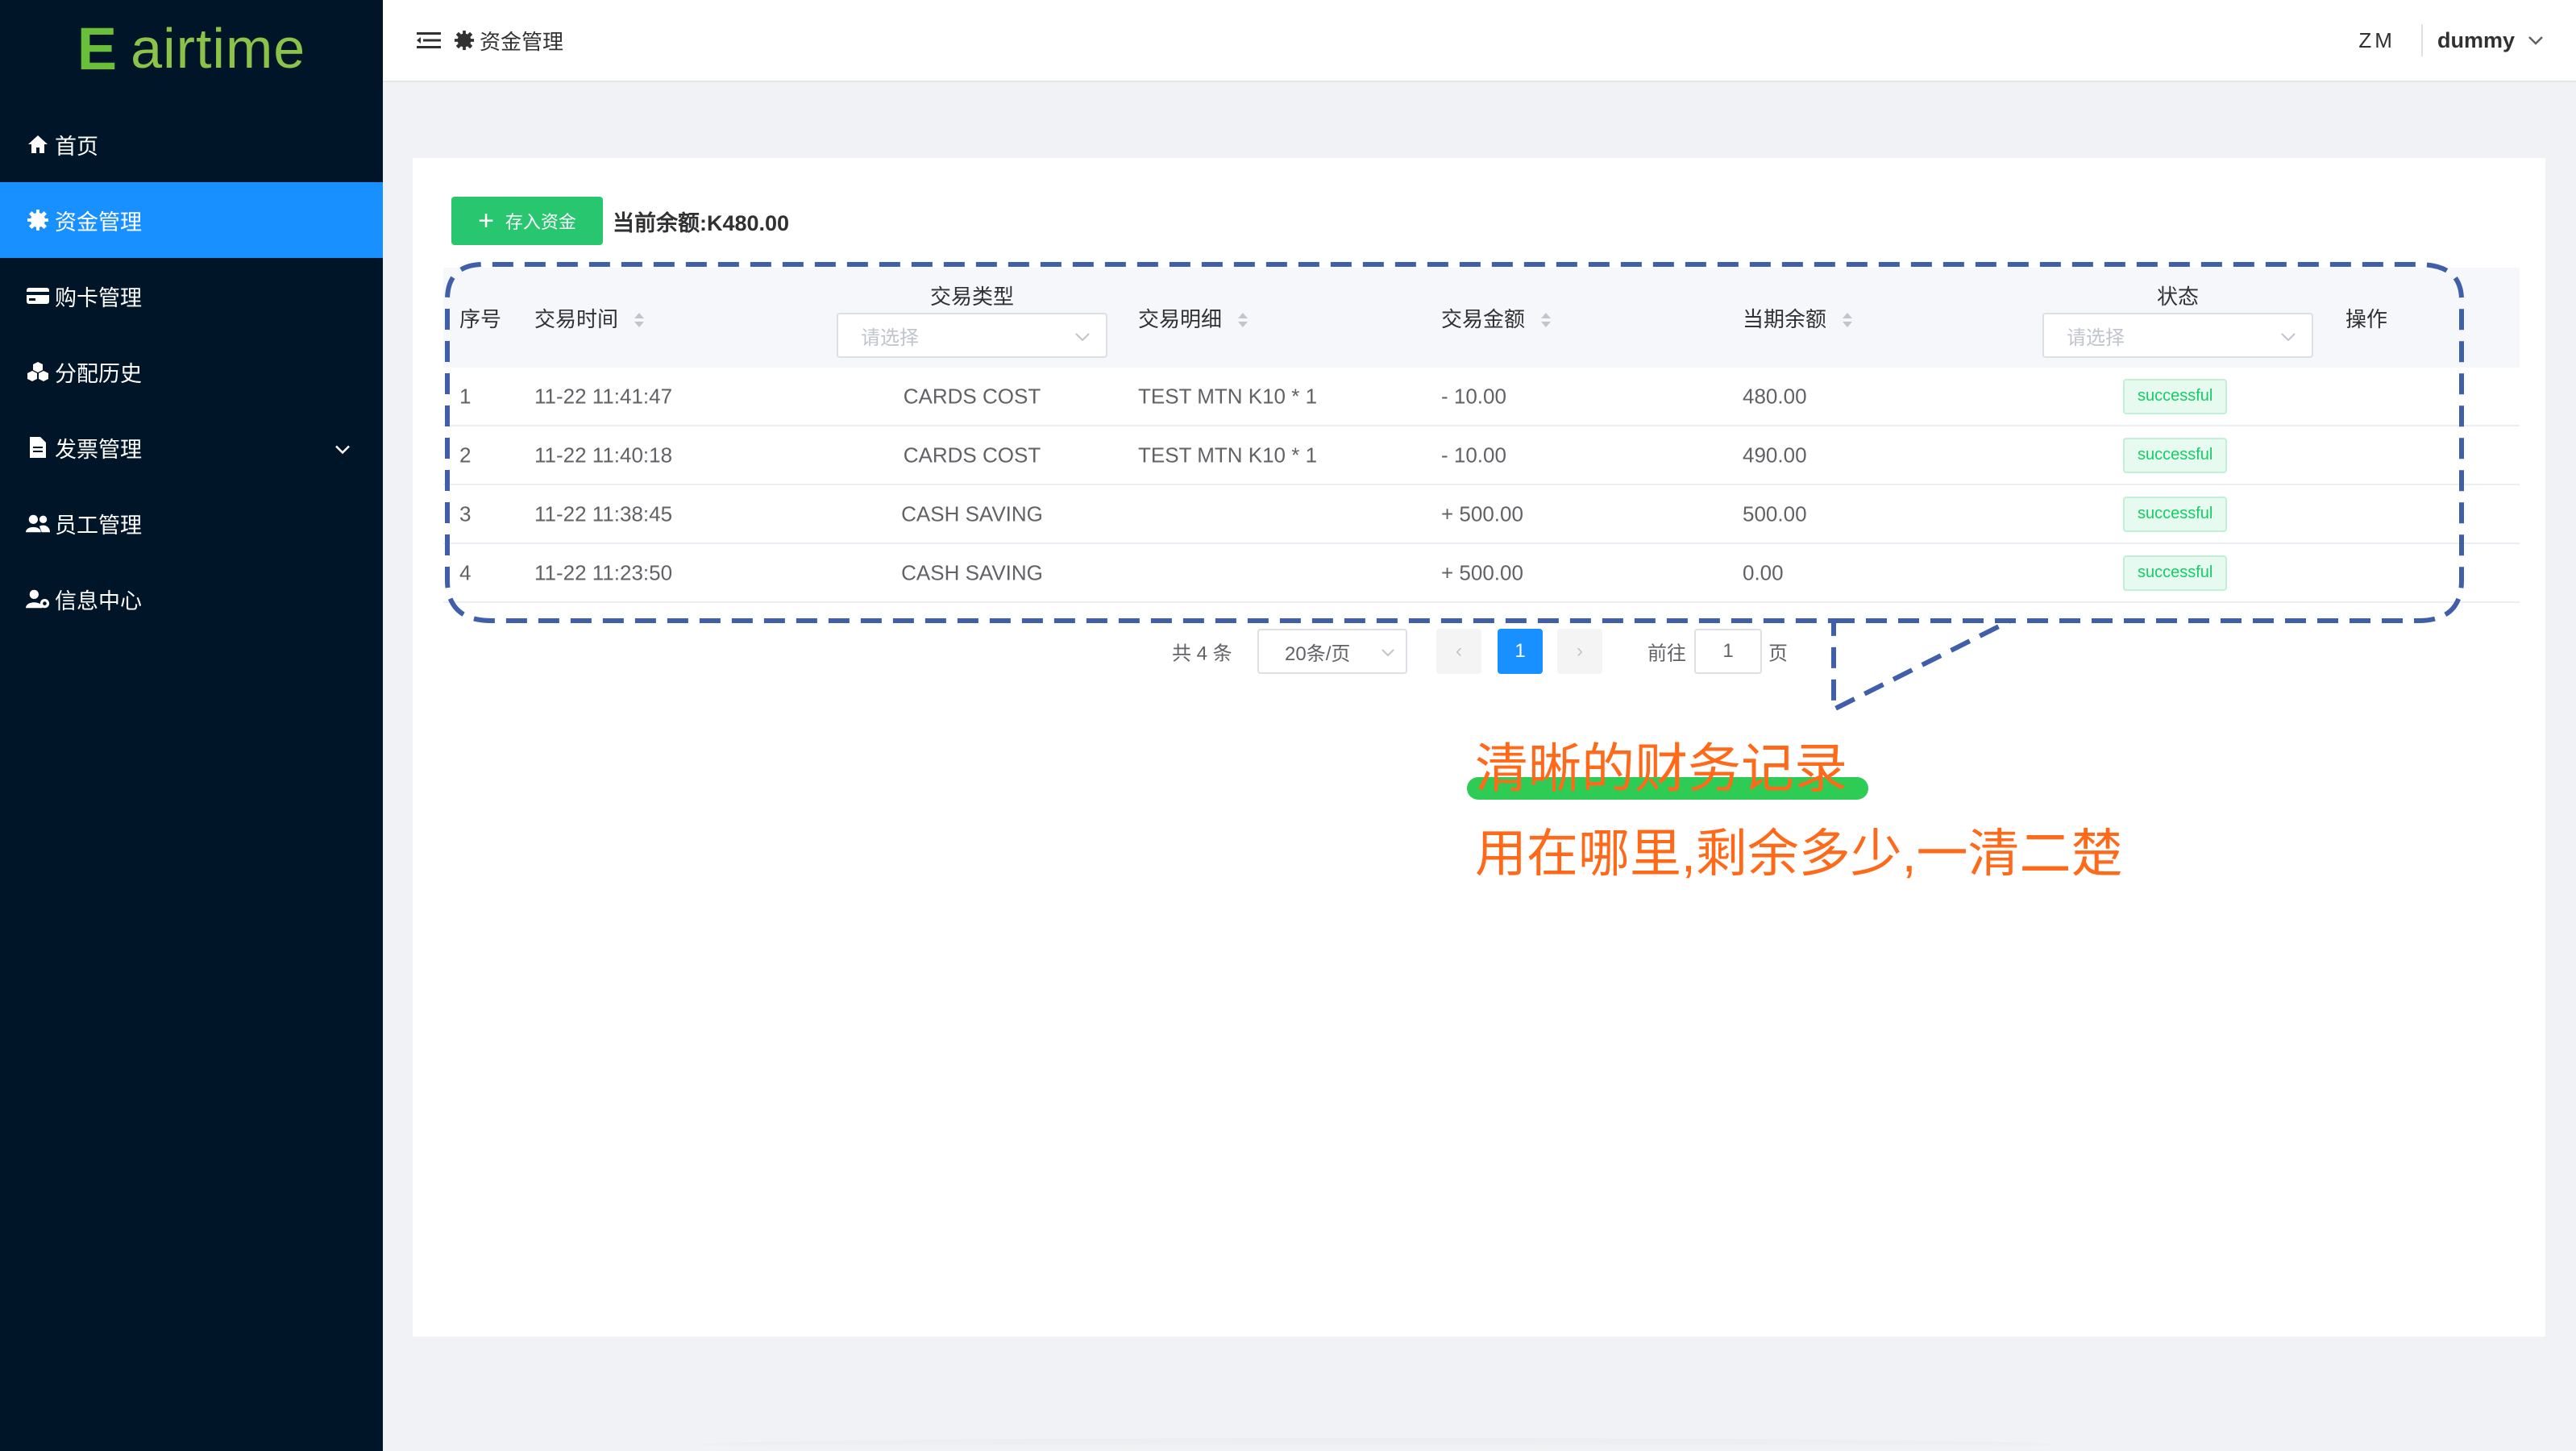  I want to click on next-page-button: ›, so click(1579, 651).